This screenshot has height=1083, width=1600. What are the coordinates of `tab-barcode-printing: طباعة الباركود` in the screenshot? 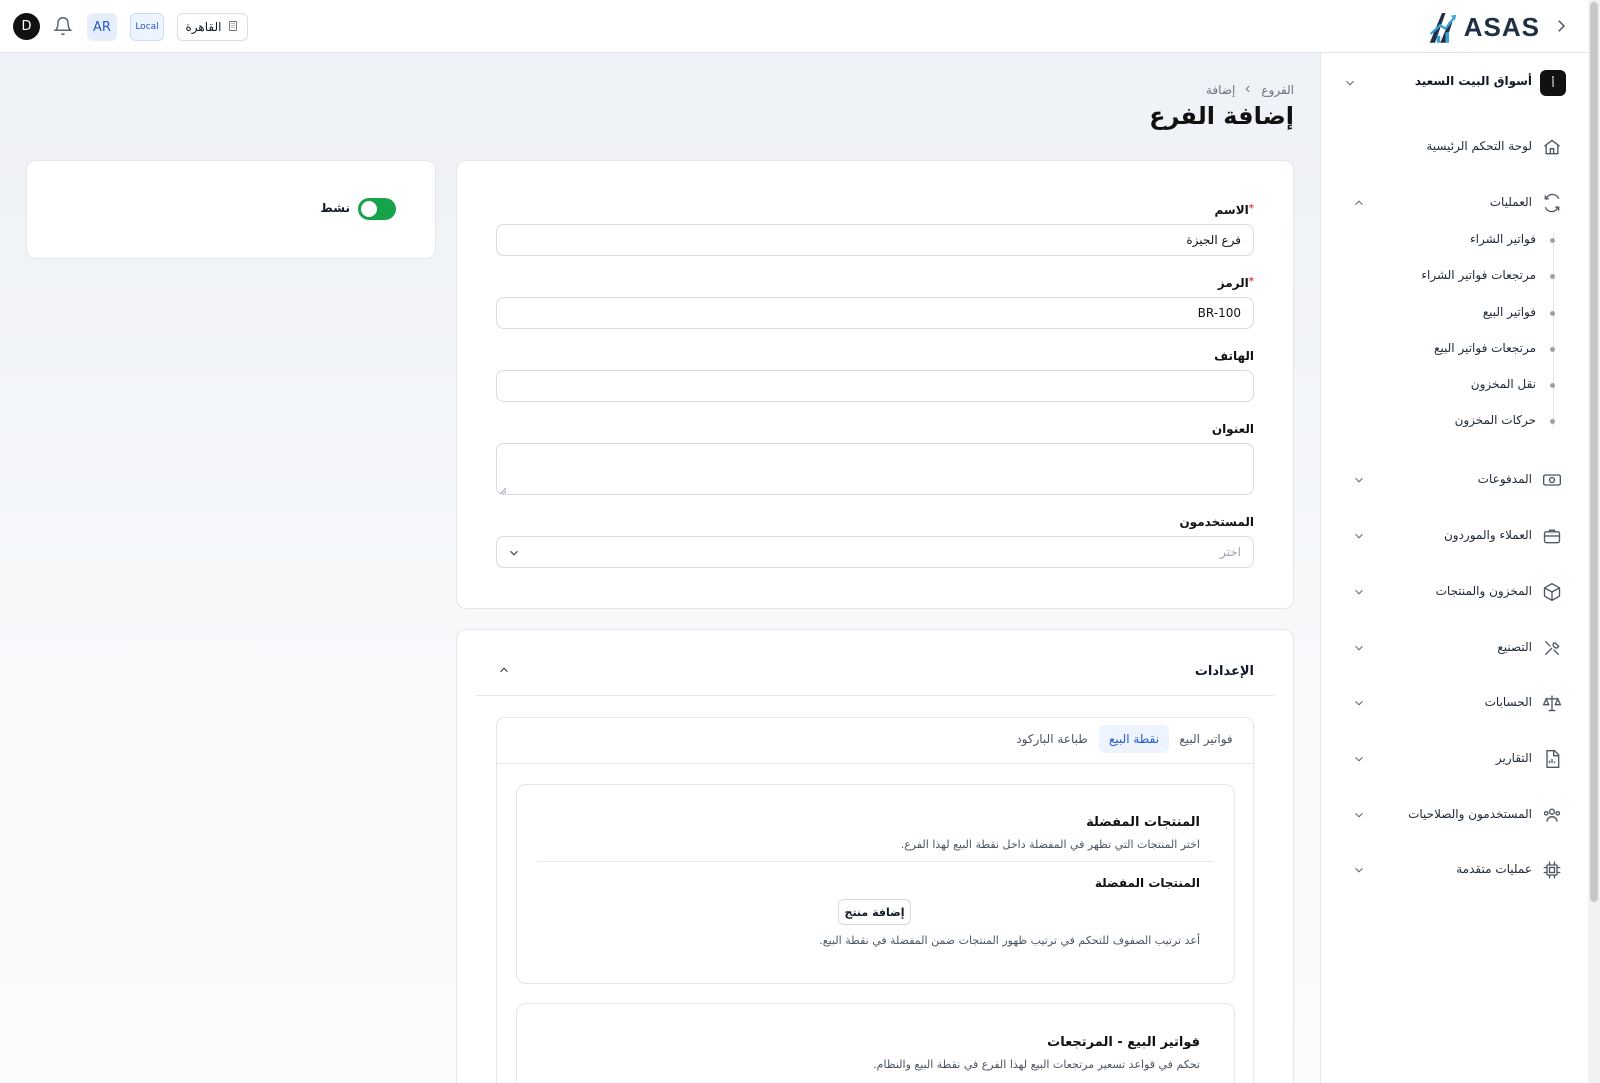 It's located at (1052, 739).